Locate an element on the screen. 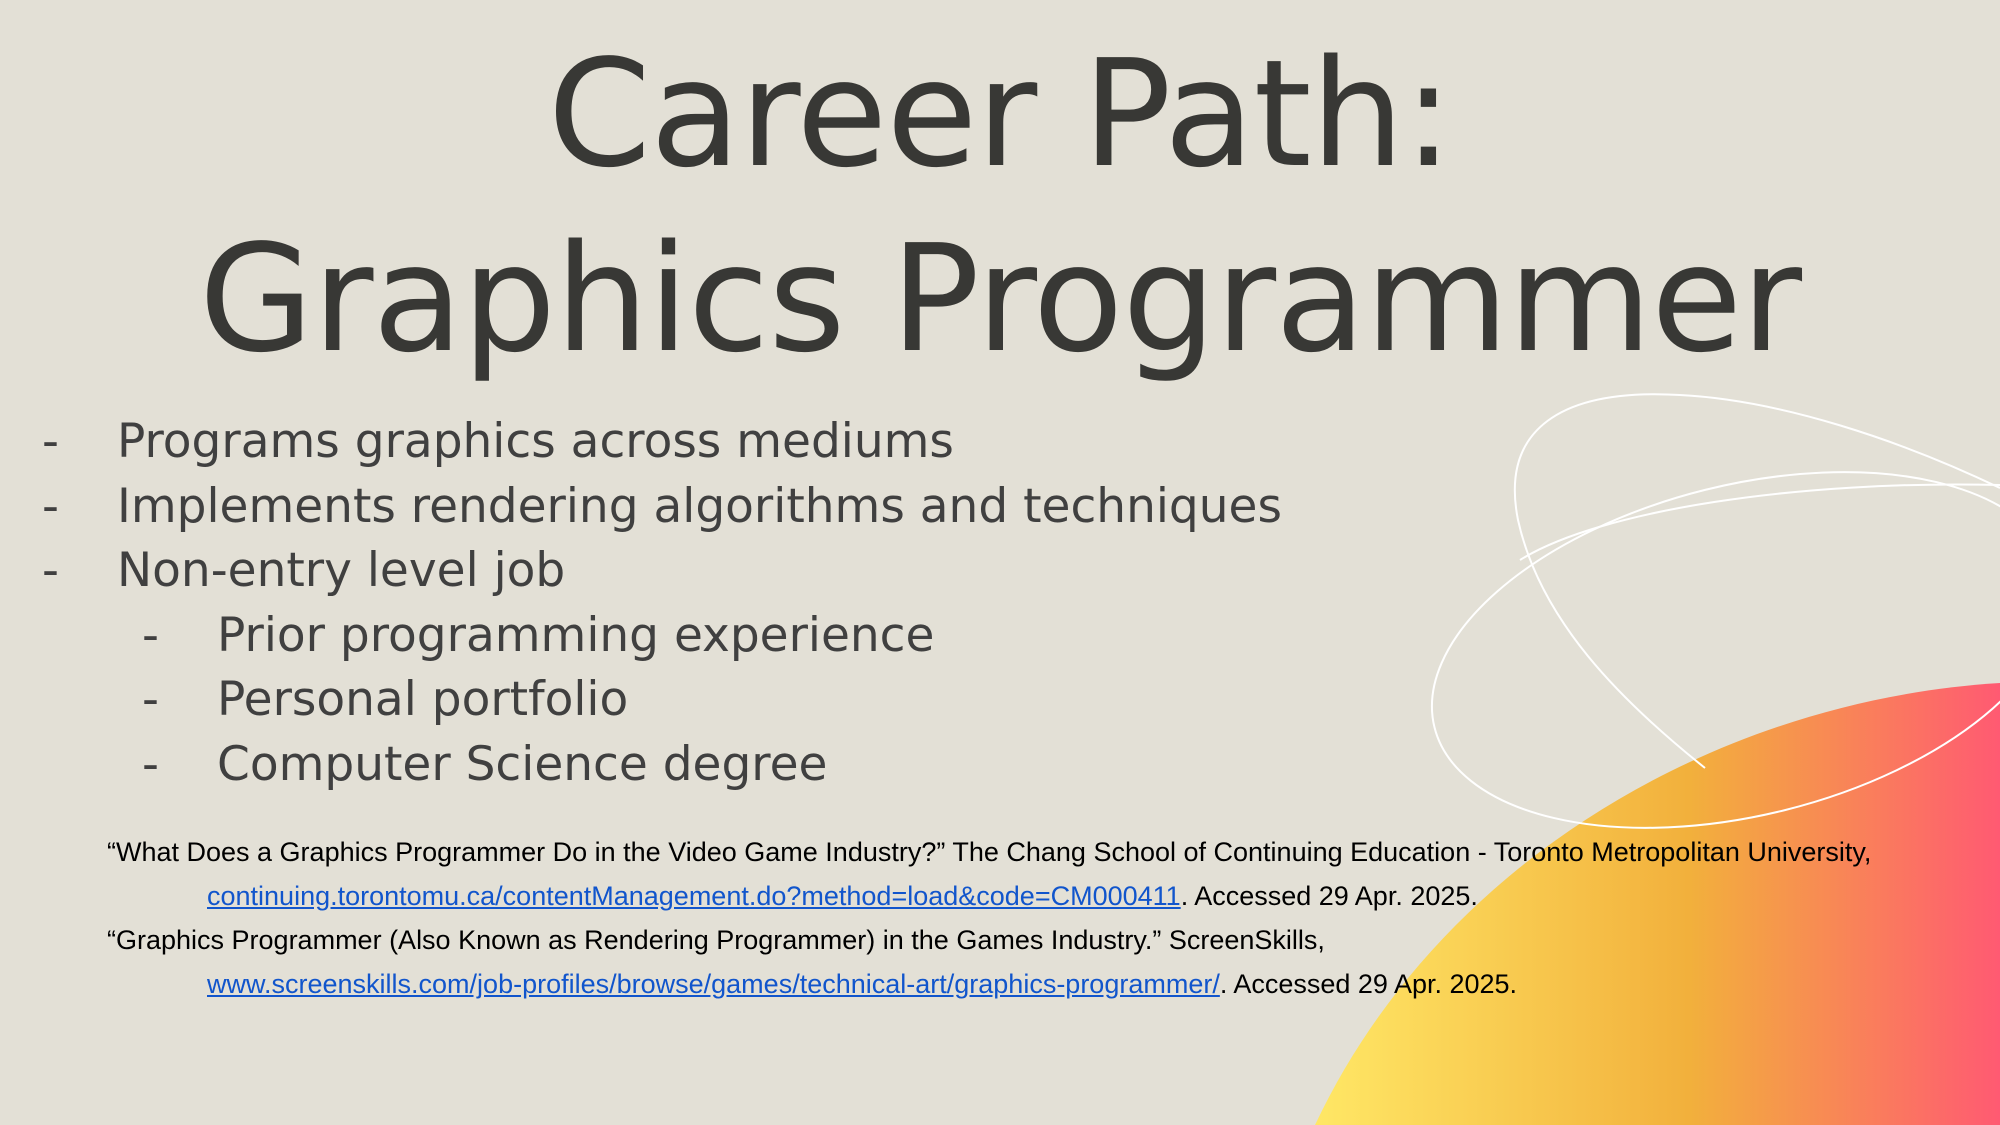 The width and height of the screenshot is (2000, 1125). sub-bullet-item: - Personal portfolio is located at coordinates (641, 700).